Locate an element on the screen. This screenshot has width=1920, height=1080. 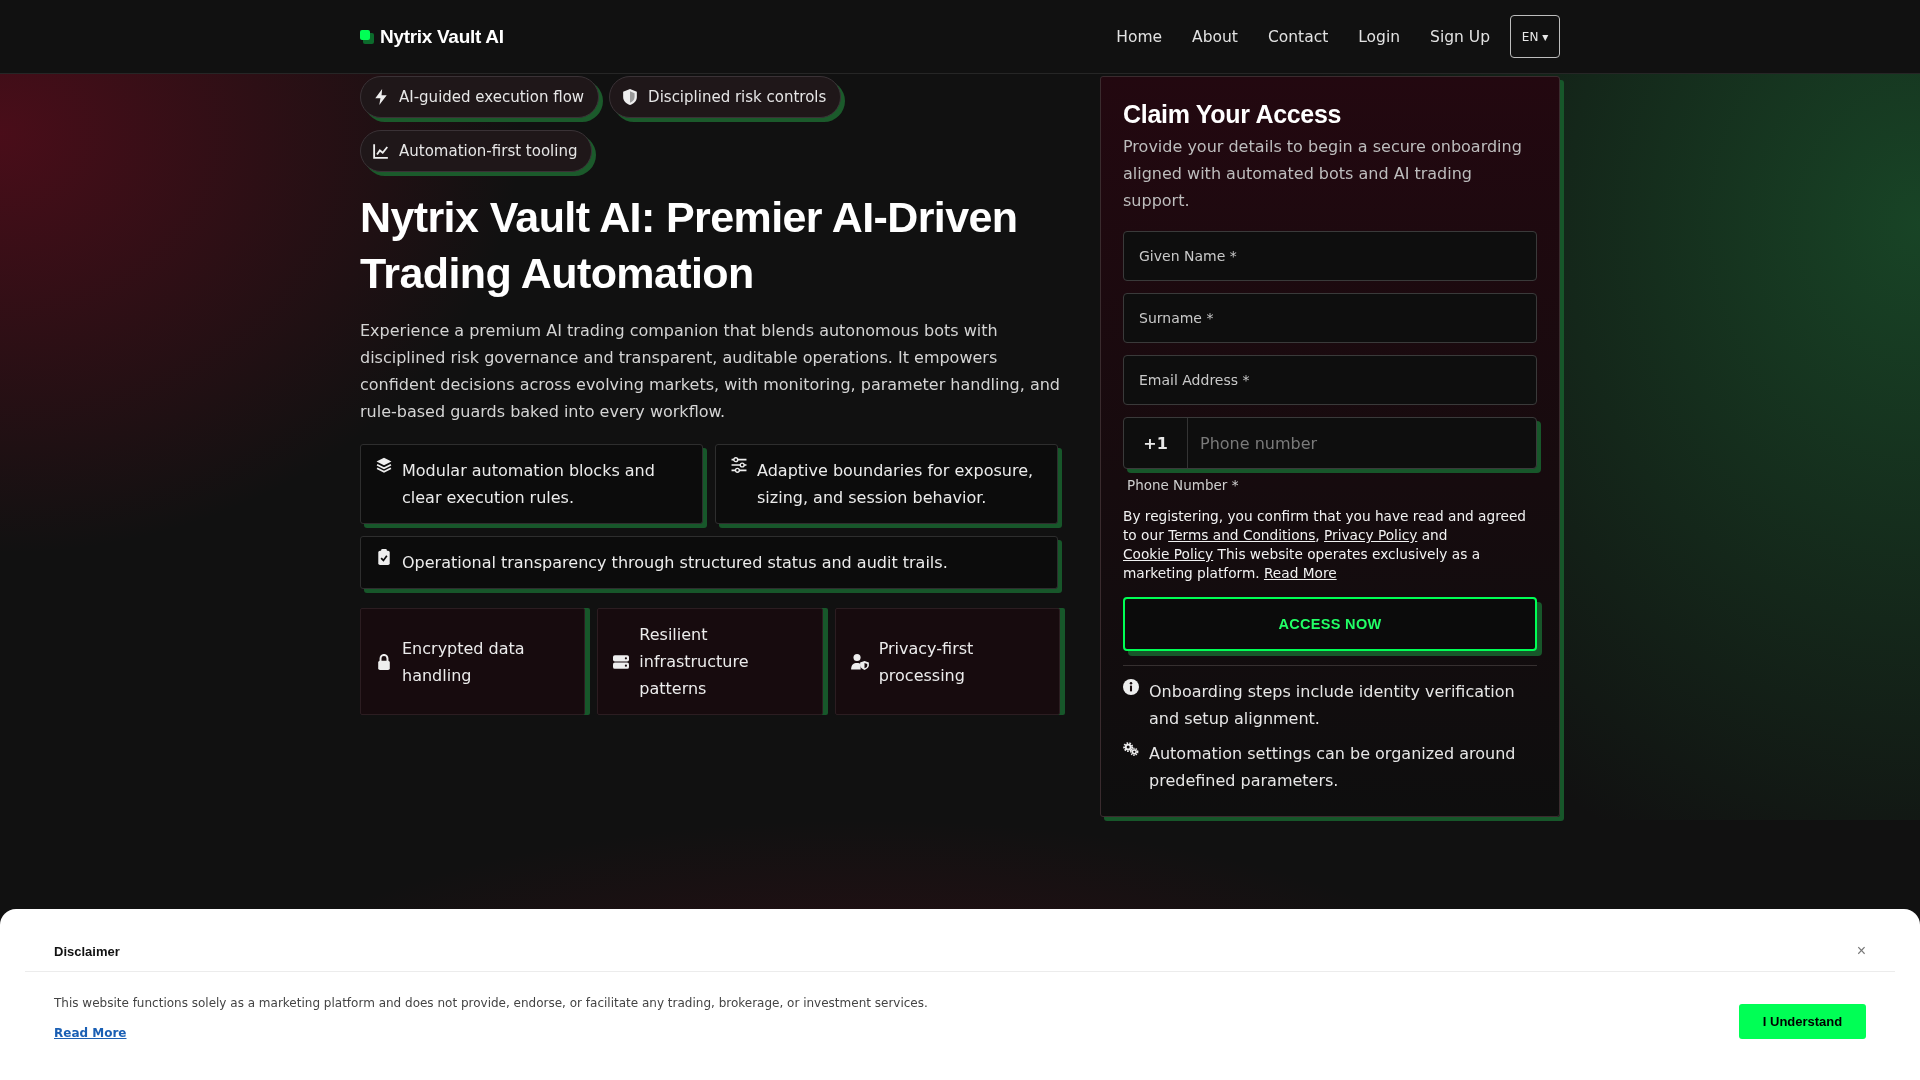
text-link: Terms and Conditions is located at coordinates (1242, 535).